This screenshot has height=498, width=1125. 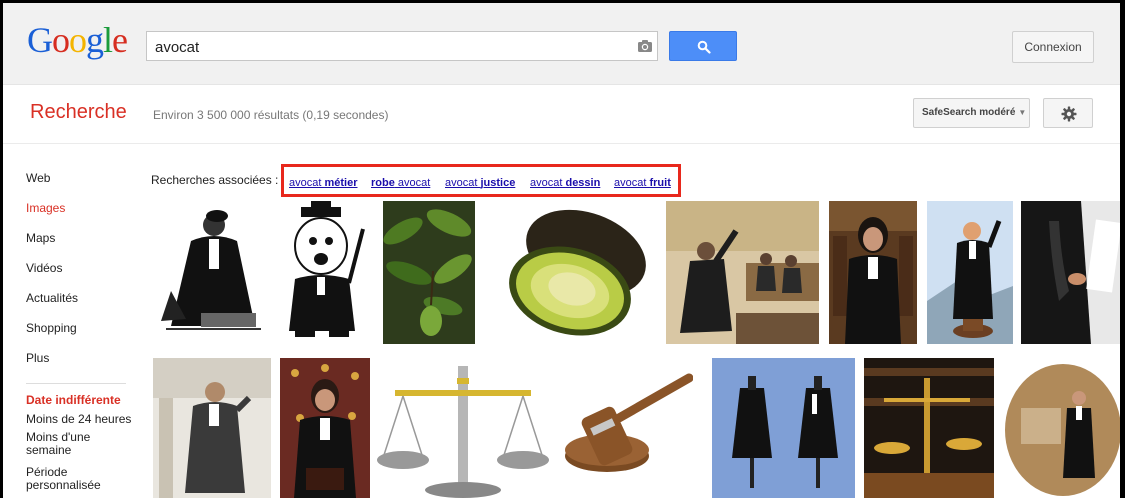 I want to click on sidebar-item-web: Web, so click(x=38, y=178).